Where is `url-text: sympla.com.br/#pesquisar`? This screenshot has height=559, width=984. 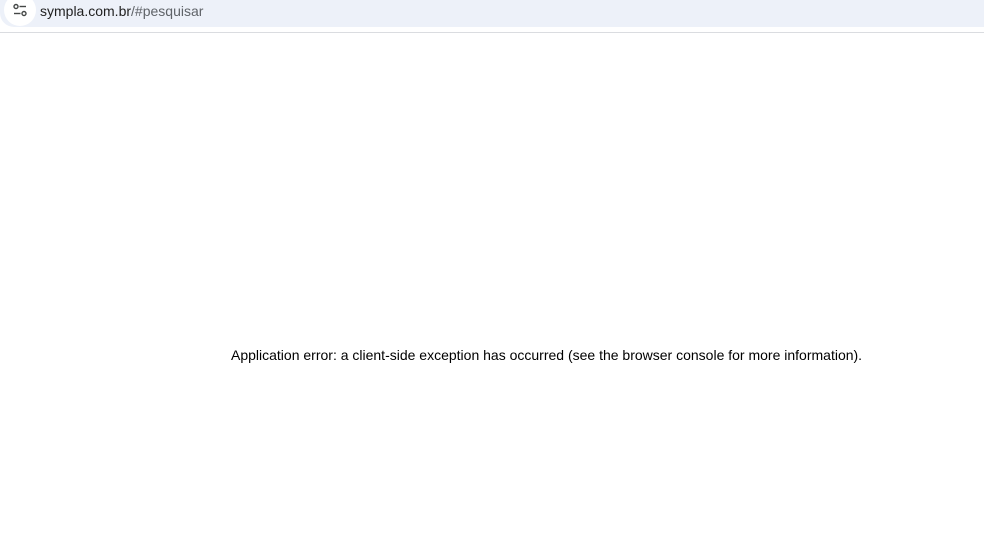 url-text: sympla.com.br/#pesquisar is located at coordinates (121, 11).